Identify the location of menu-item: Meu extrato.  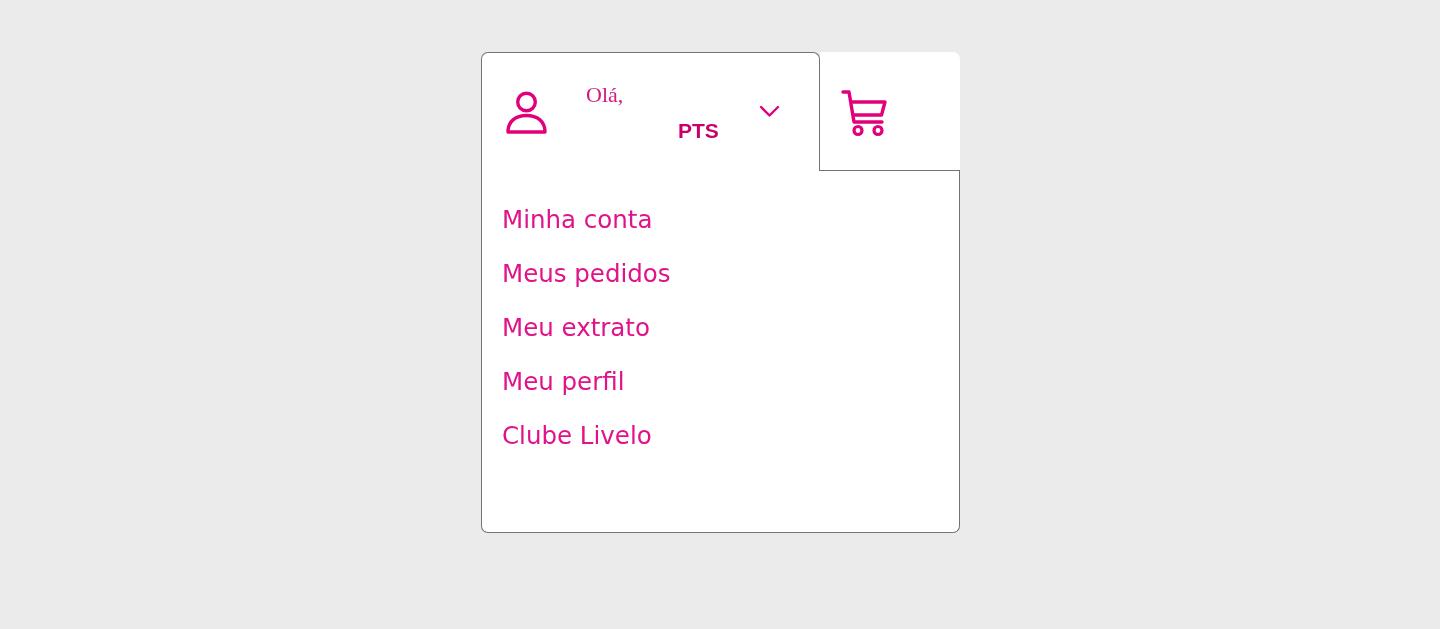
(576, 328).